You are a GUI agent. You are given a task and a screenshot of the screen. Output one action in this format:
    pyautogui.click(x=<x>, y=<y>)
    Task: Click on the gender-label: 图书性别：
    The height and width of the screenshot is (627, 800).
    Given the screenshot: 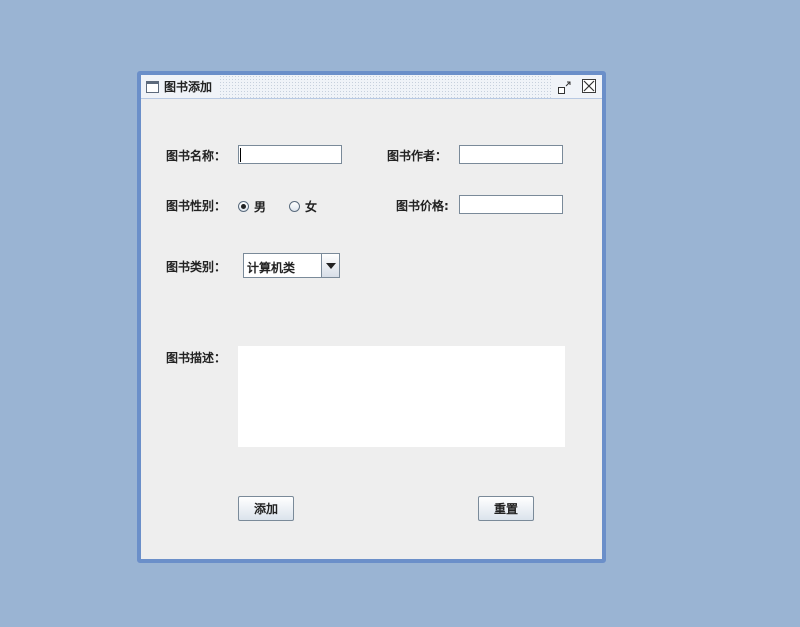 What is the action you would take?
    pyautogui.click(x=196, y=206)
    